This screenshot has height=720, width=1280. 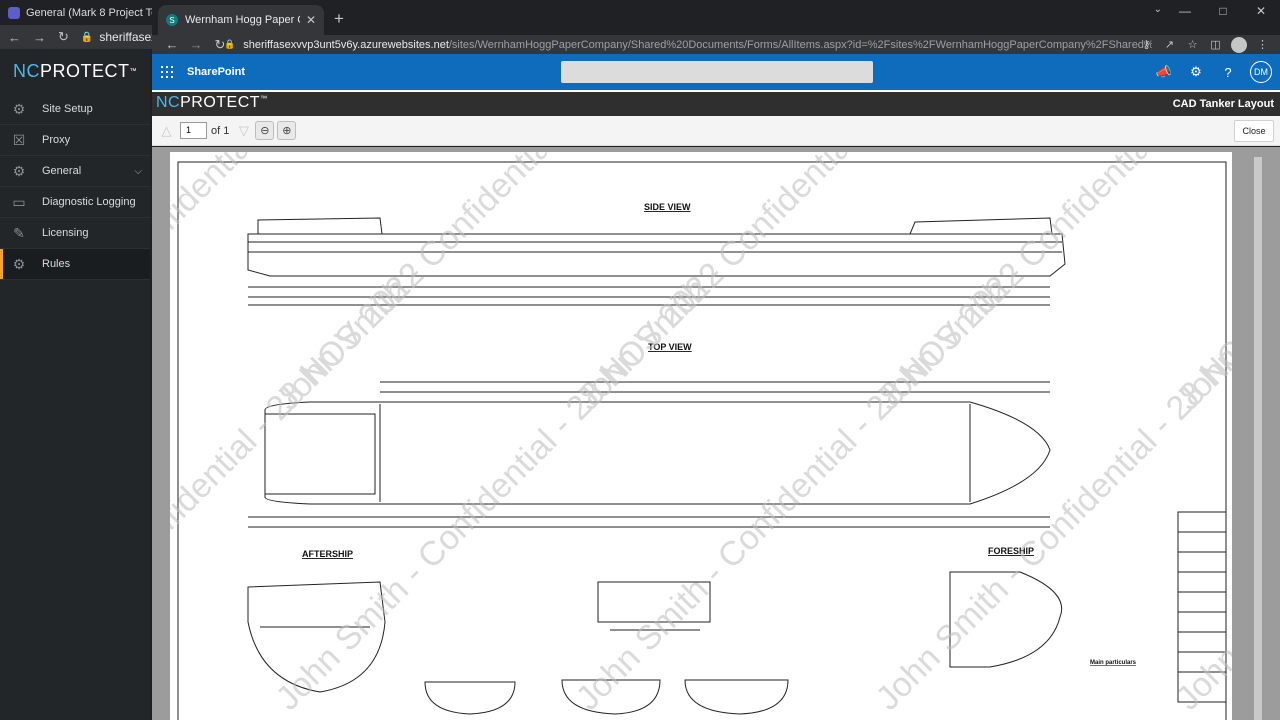 I want to click on sidebar-item-licensing: ✎ Licensing, so click(x=75, y=233).